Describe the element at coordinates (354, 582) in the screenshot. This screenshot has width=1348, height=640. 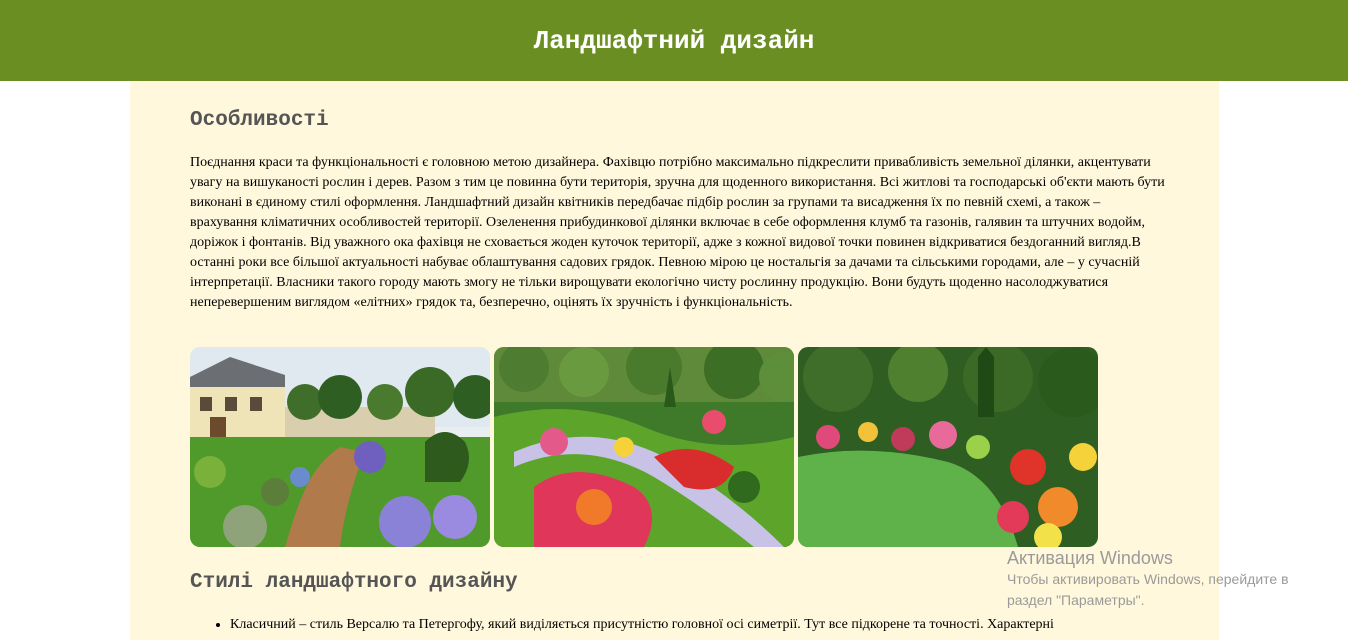
I see `section-title-styles: Стилі ландшафтного дизайну` at that location.